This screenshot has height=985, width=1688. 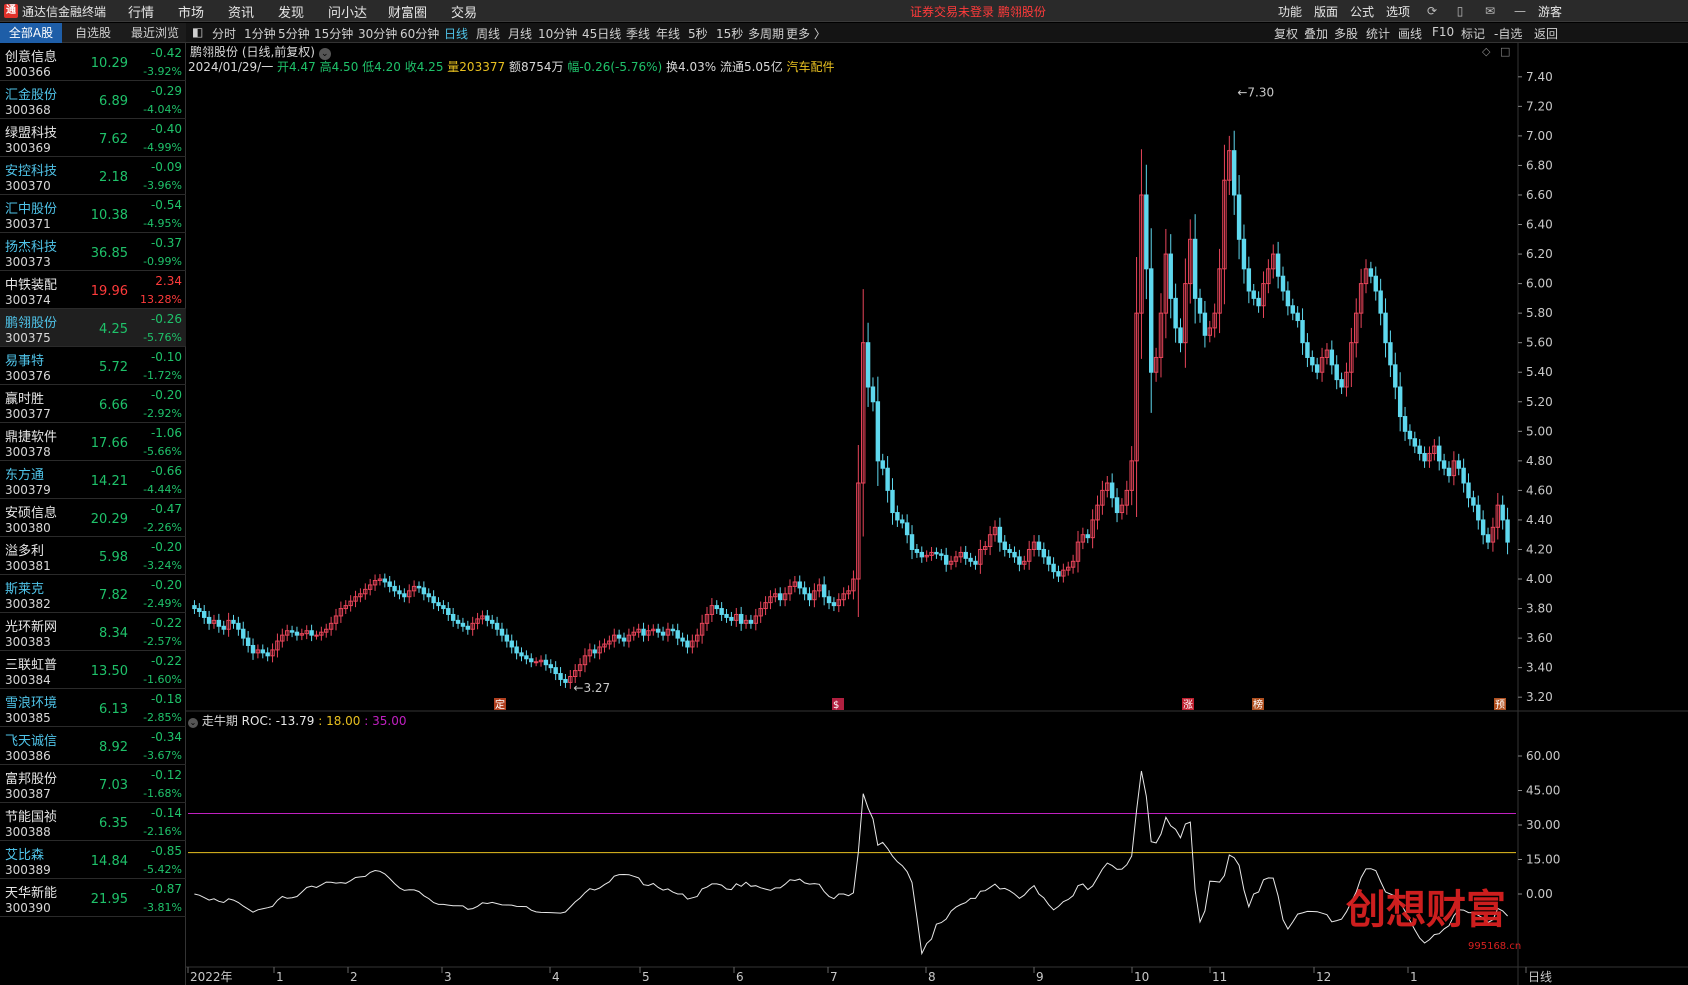 What do you see at coordinates (766, 33) in the screenshot?
I see `period-tab: 多周期` at bounding box center [766, 33].